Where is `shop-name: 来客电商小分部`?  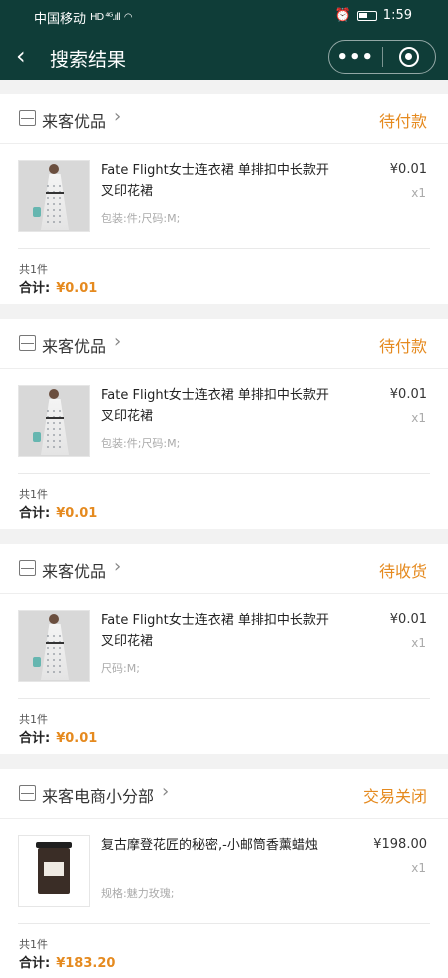
shop-name: 来客电商小分部 is located at coordinates (98, 795).